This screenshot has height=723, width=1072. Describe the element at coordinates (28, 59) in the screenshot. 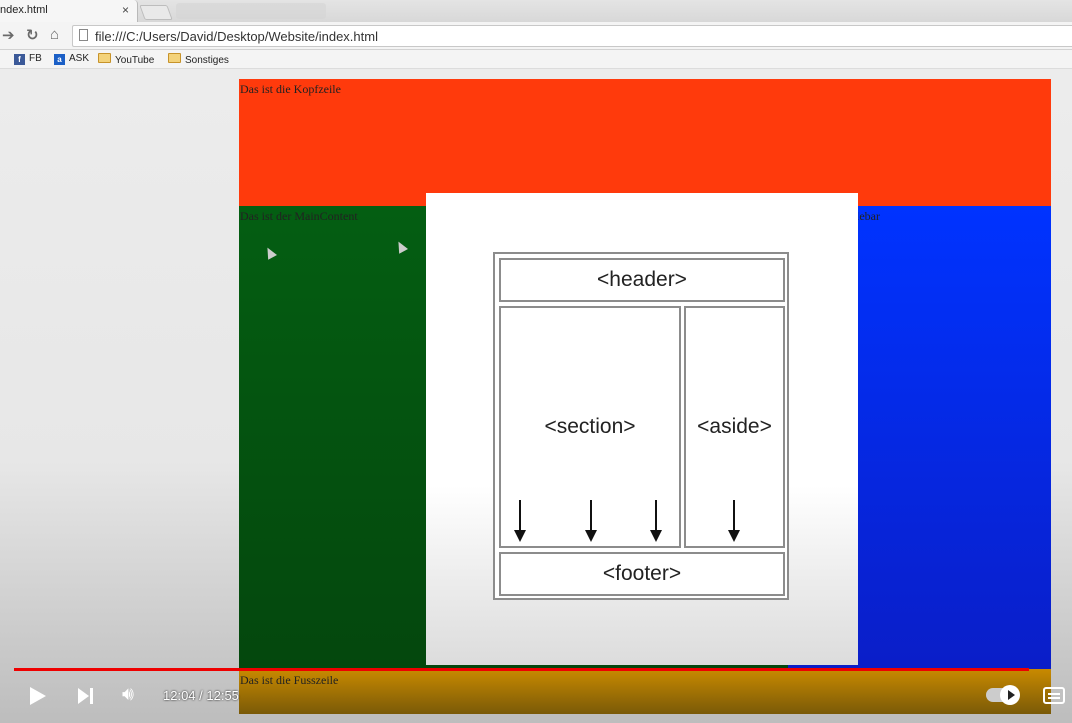

I see `bookmark-fb: f FB` at that location.